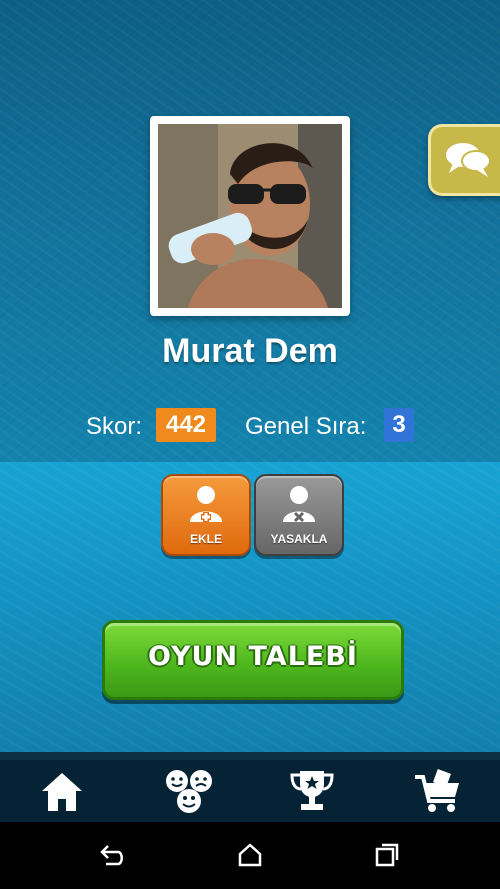 The image size is (500, 889). I want to click on system-navbar, so click(250, 855).